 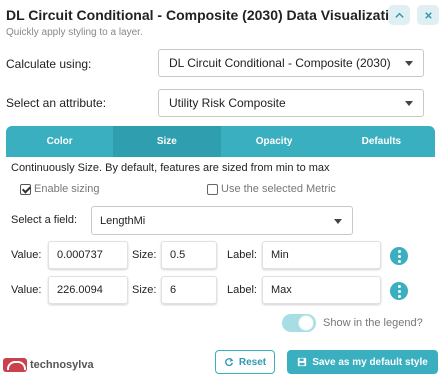 What do you see at coordinates (15, 365) in the screenshot?
I see `logo-icon` at bounding box center [15, 365].